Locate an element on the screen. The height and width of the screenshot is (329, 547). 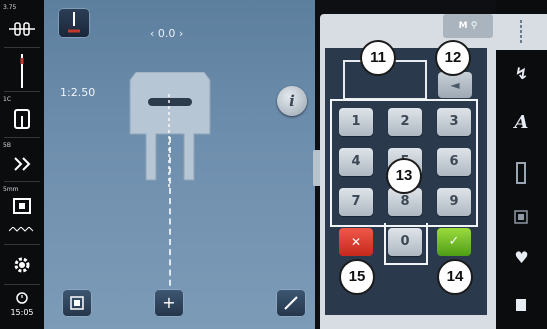
clear-button: ◄ is located at coordinates (455, 85).